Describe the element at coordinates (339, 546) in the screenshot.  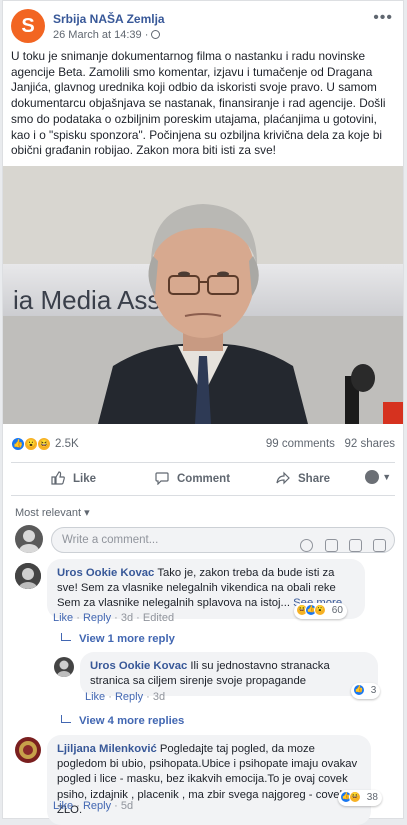
I see `composer-icons` at that location.